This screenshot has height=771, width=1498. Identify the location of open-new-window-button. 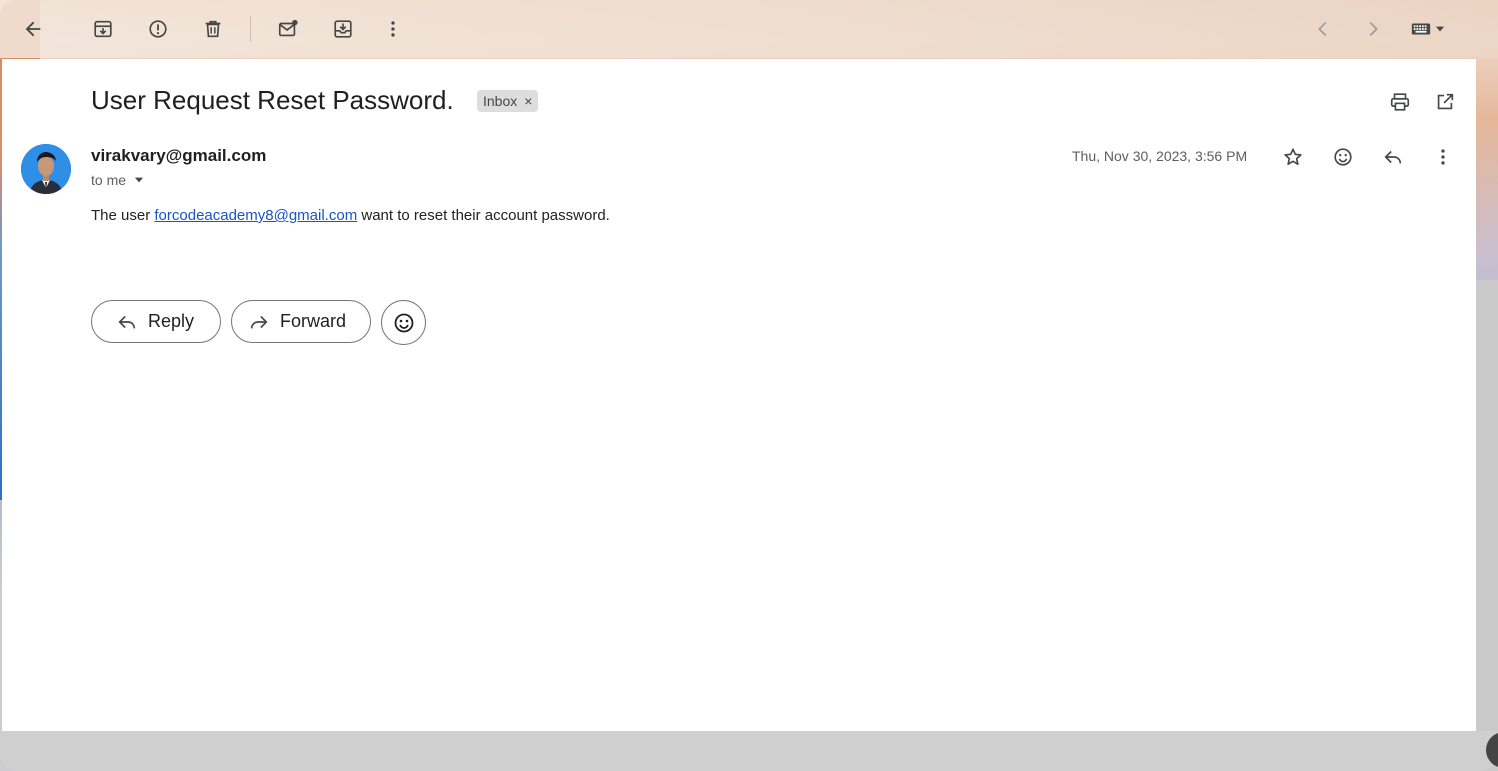
(1445, 102).